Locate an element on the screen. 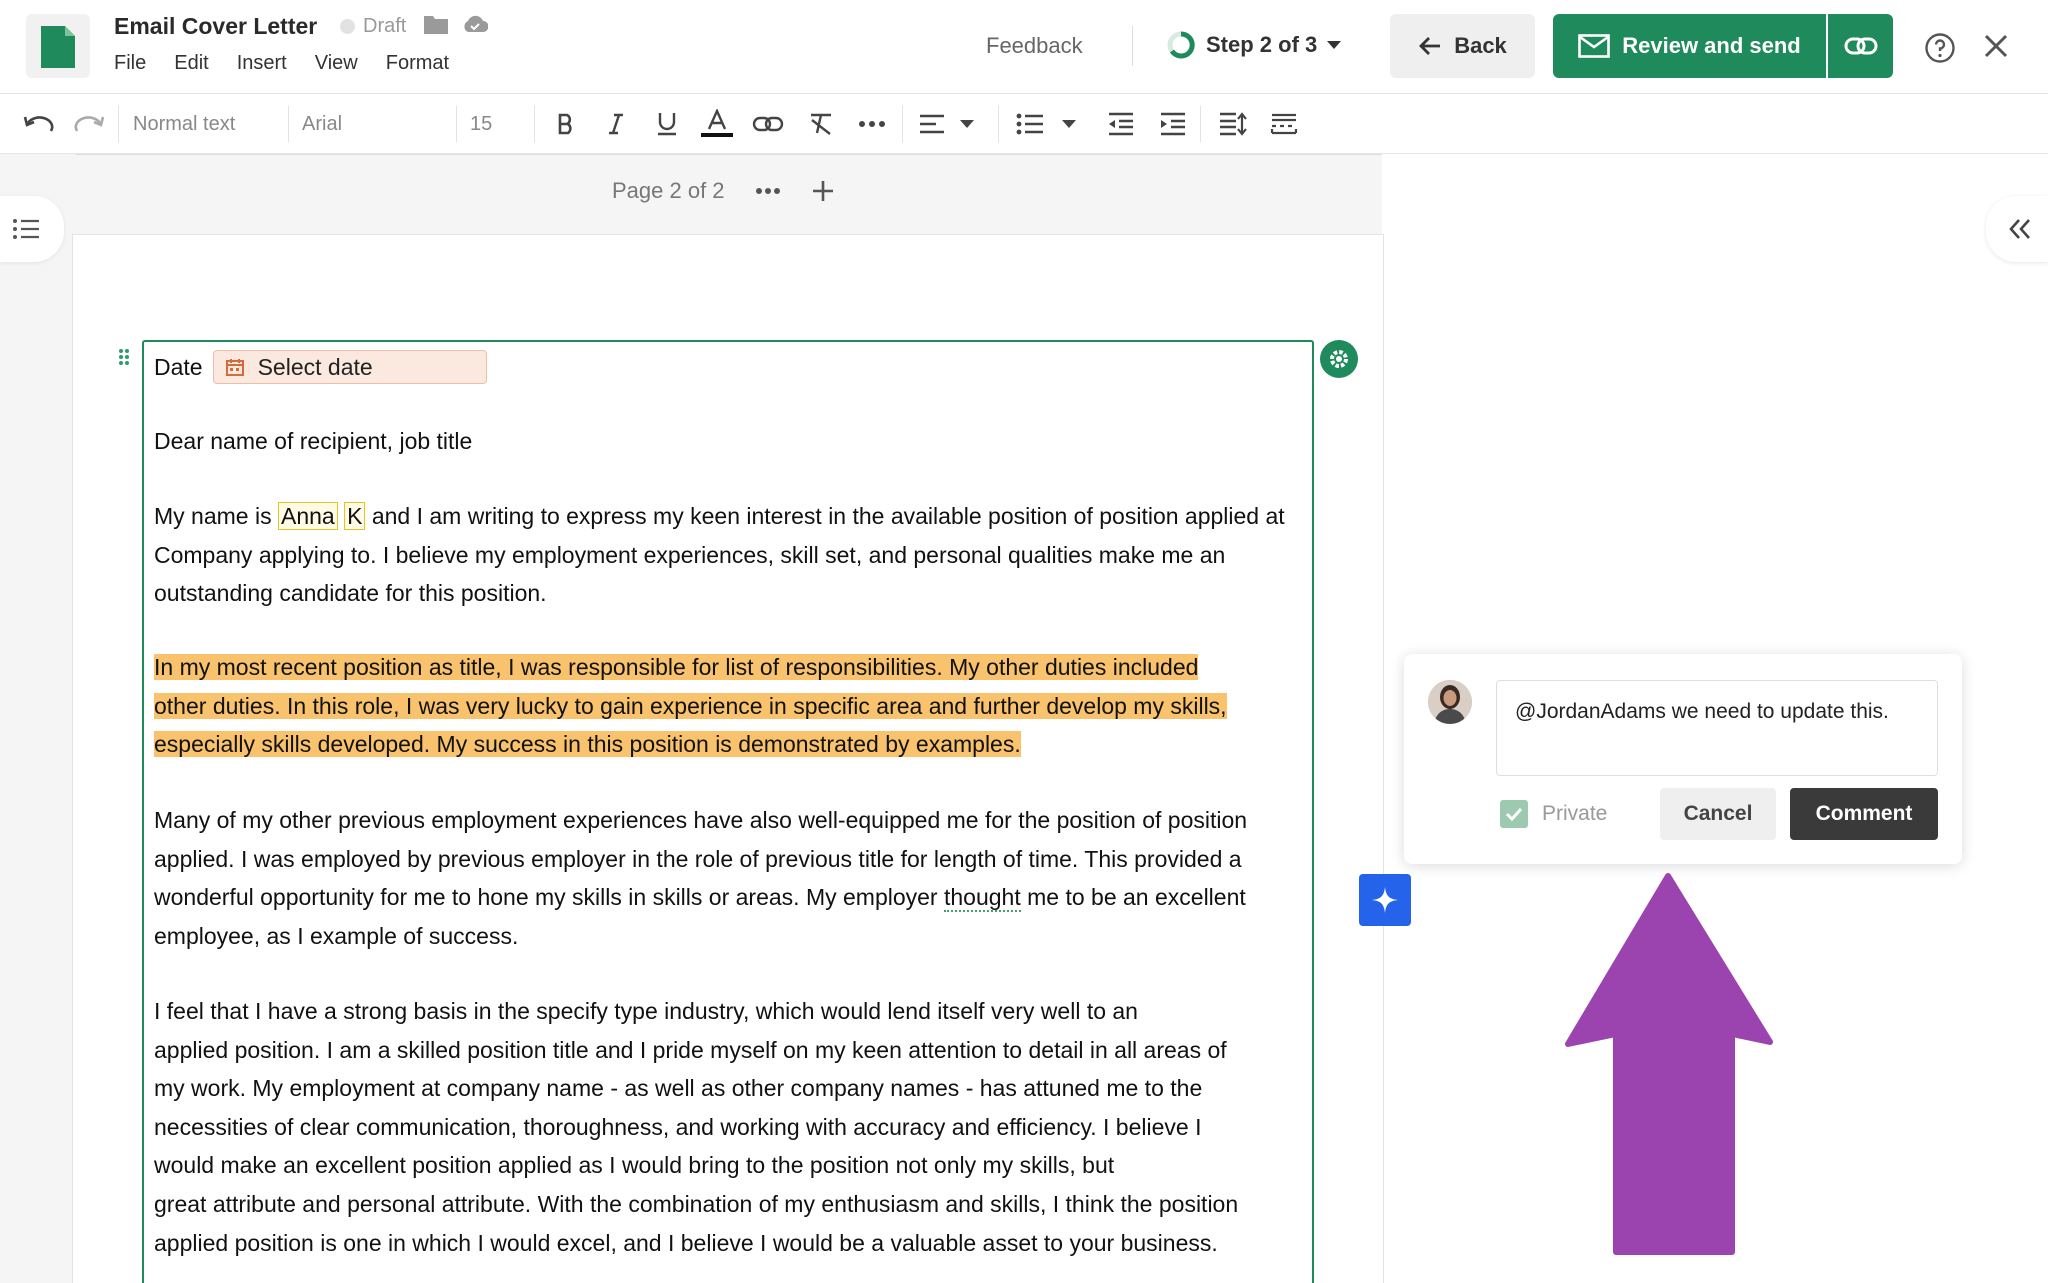 The height and width of the screenshot is (1283, 2048). help-icon is located at coordinates (1940, 48).